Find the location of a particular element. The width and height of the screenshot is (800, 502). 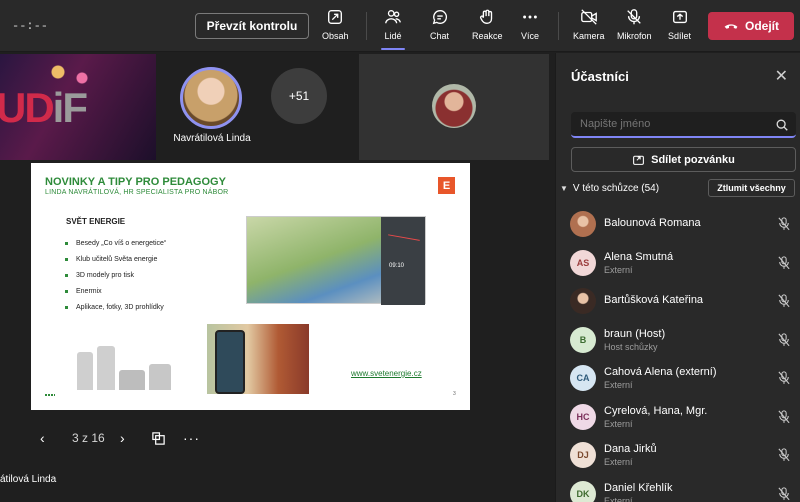

microphone-button: Mikrofon is located at coordinates (634, 28).